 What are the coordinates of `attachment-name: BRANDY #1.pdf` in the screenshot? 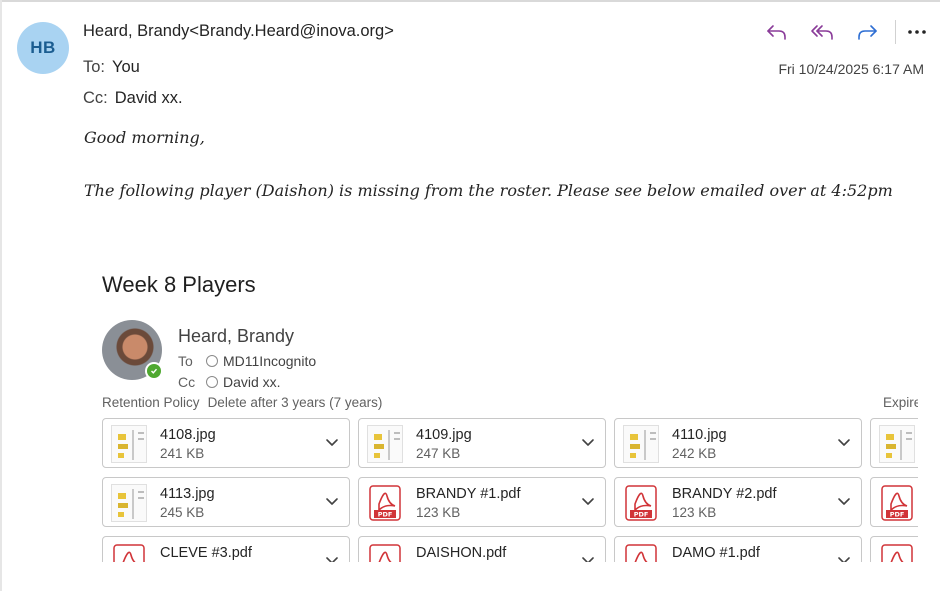 It's located at (468, 494).